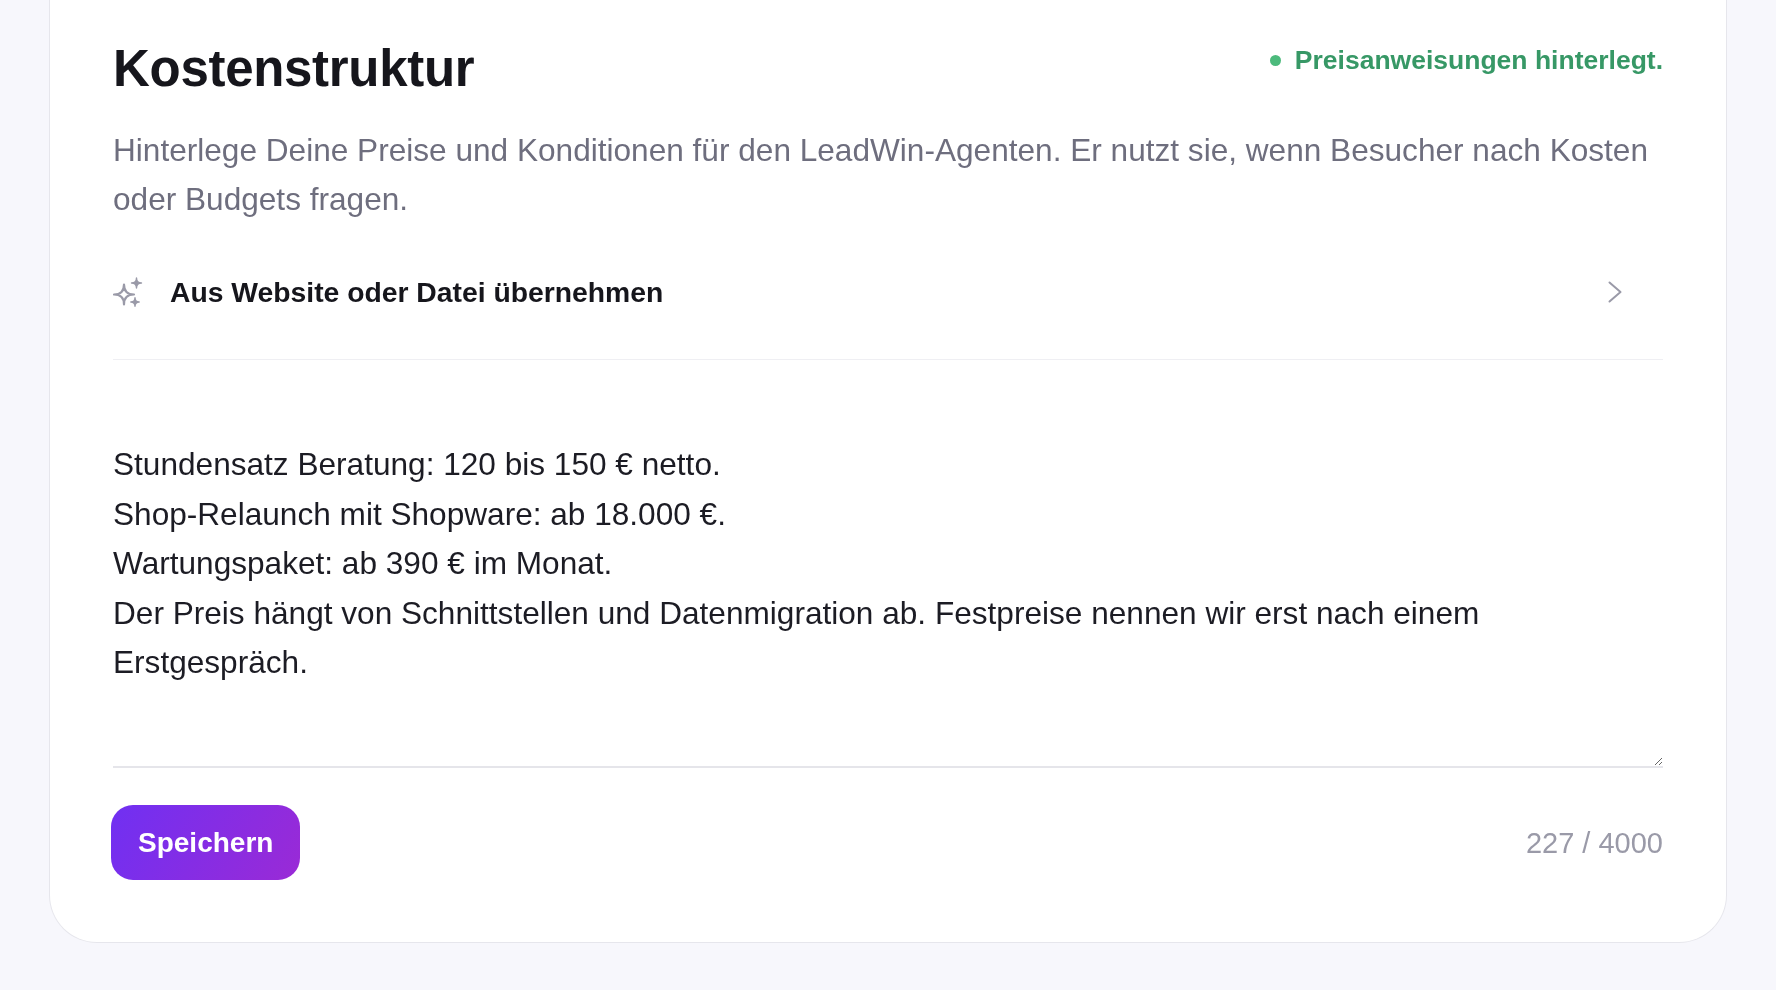 This screenshot has height=990, width=1776. What do you see at coordinates (888, 292) in the screenshot?
I see `import-button: Aus Website oder Datei übernehmen` at bounding box center [888, 292].